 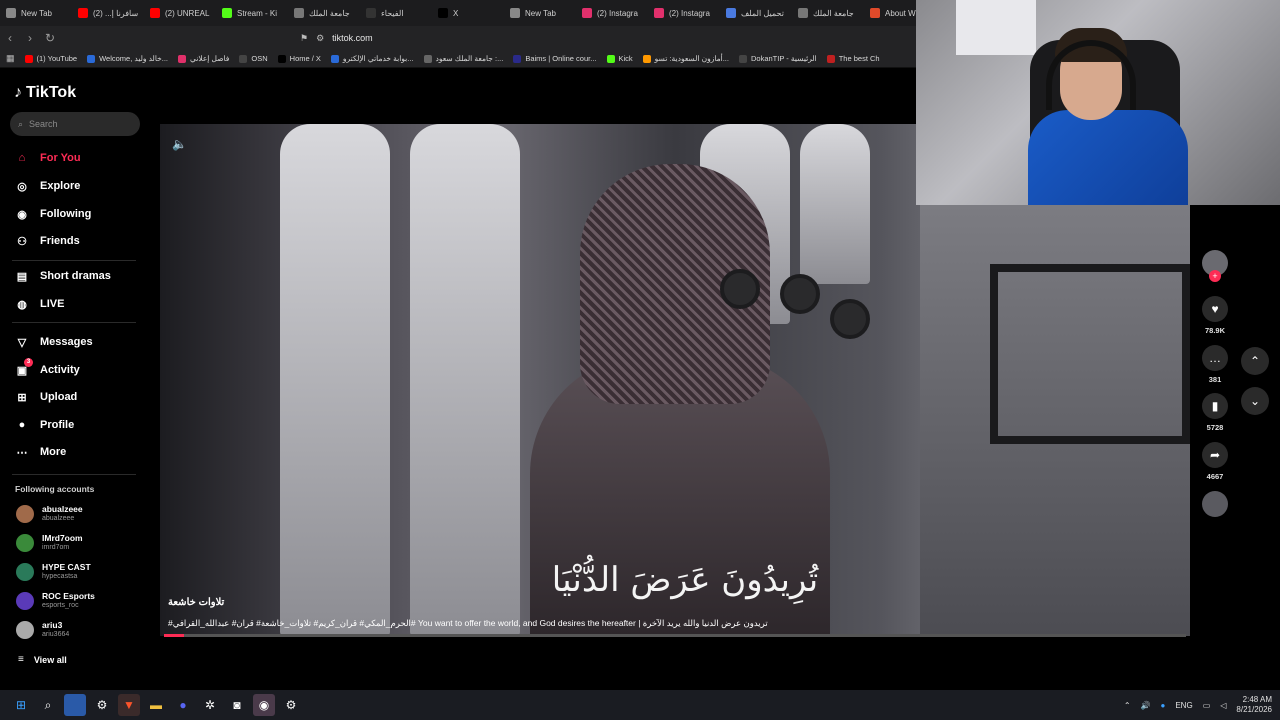 I want to click on tab-label: جامعة الملك, so click(x=833, y=13).